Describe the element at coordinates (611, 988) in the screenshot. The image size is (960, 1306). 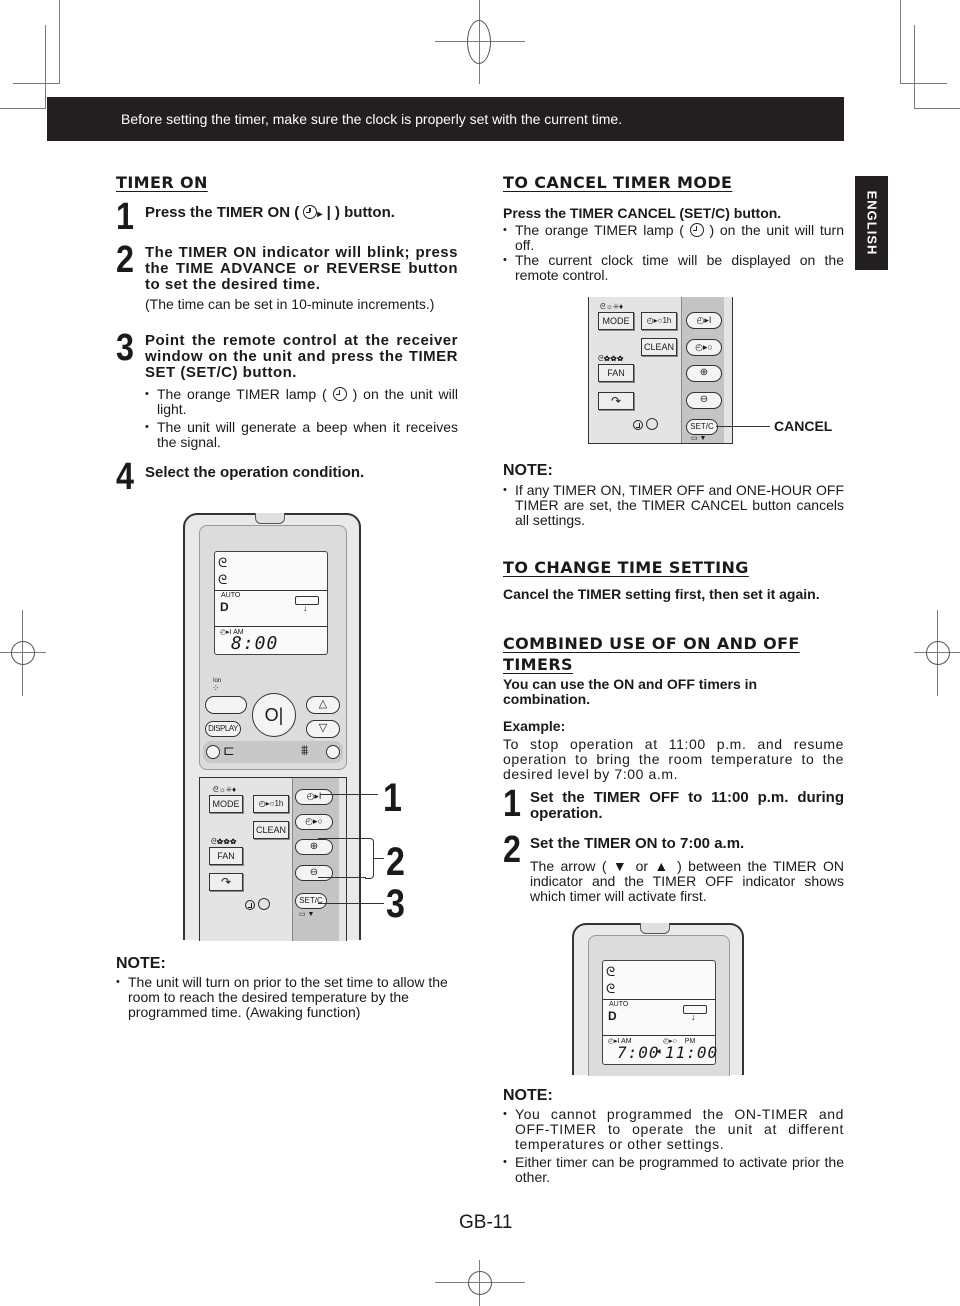
I see `fan-swing-icon: ᘓ` at that location.